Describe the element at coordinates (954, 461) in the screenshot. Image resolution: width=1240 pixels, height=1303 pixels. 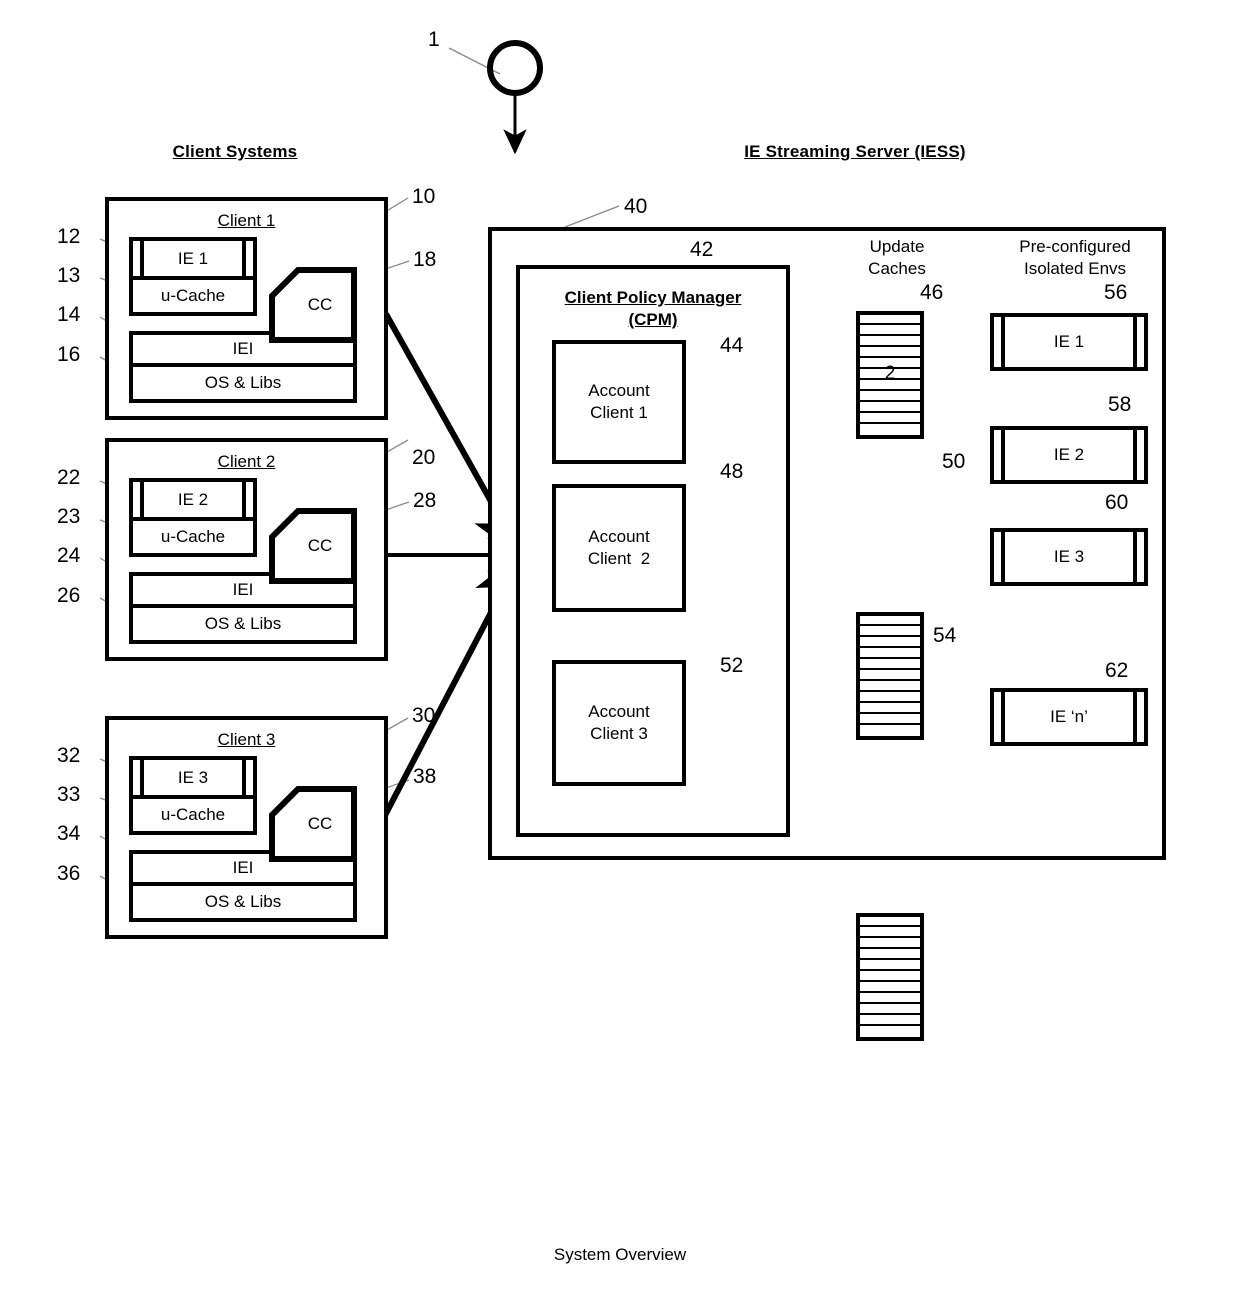
I see `ref-cache-50: 50` at that location.